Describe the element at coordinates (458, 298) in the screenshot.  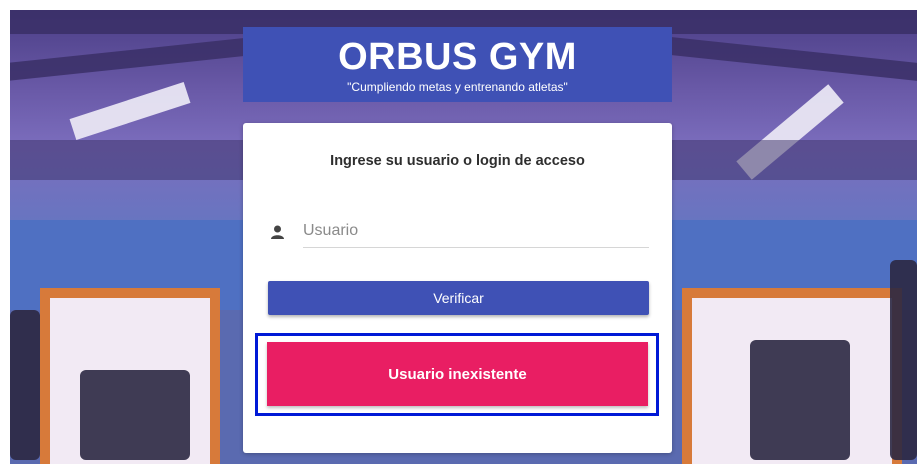
I see `verify-button: Verificar` at that location.